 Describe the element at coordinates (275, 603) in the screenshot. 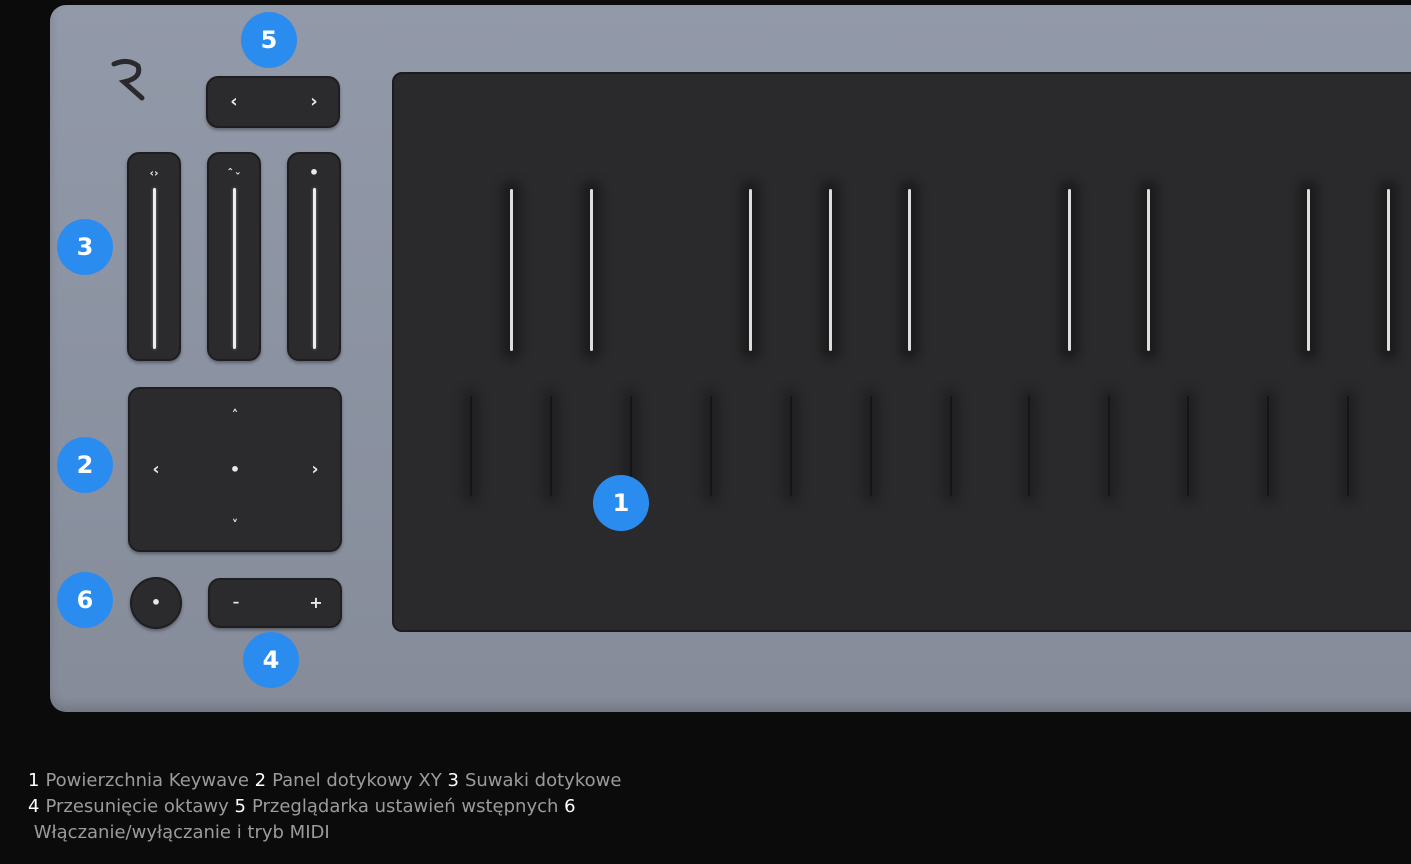

I see `octave-shift-button: – +` at that location.